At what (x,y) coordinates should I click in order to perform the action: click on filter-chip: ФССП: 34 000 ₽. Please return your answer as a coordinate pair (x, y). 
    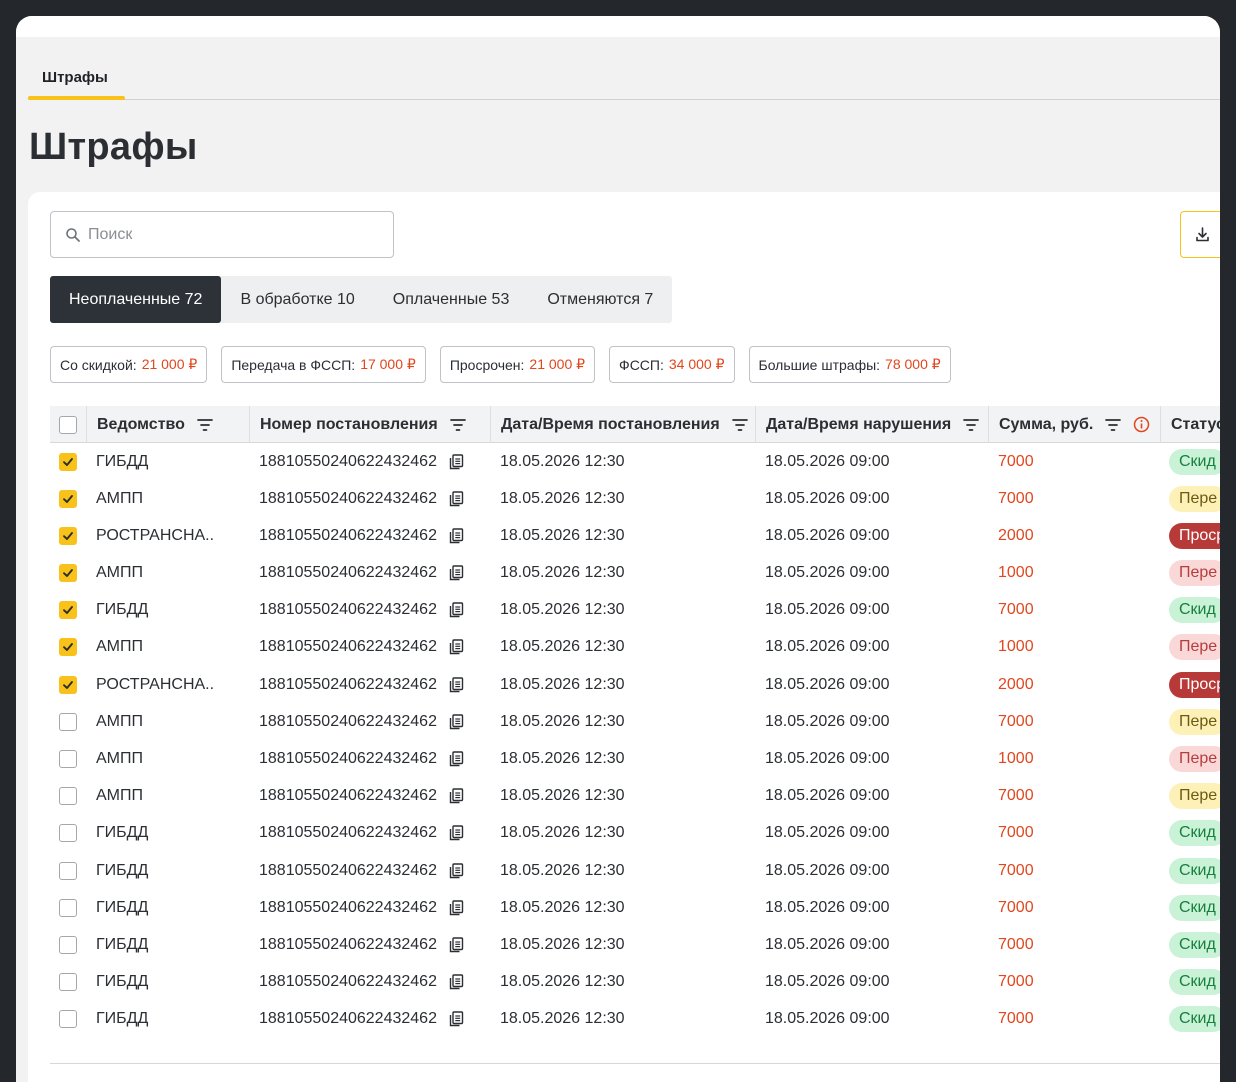
    Looking at the image, I should click on (672, 364).